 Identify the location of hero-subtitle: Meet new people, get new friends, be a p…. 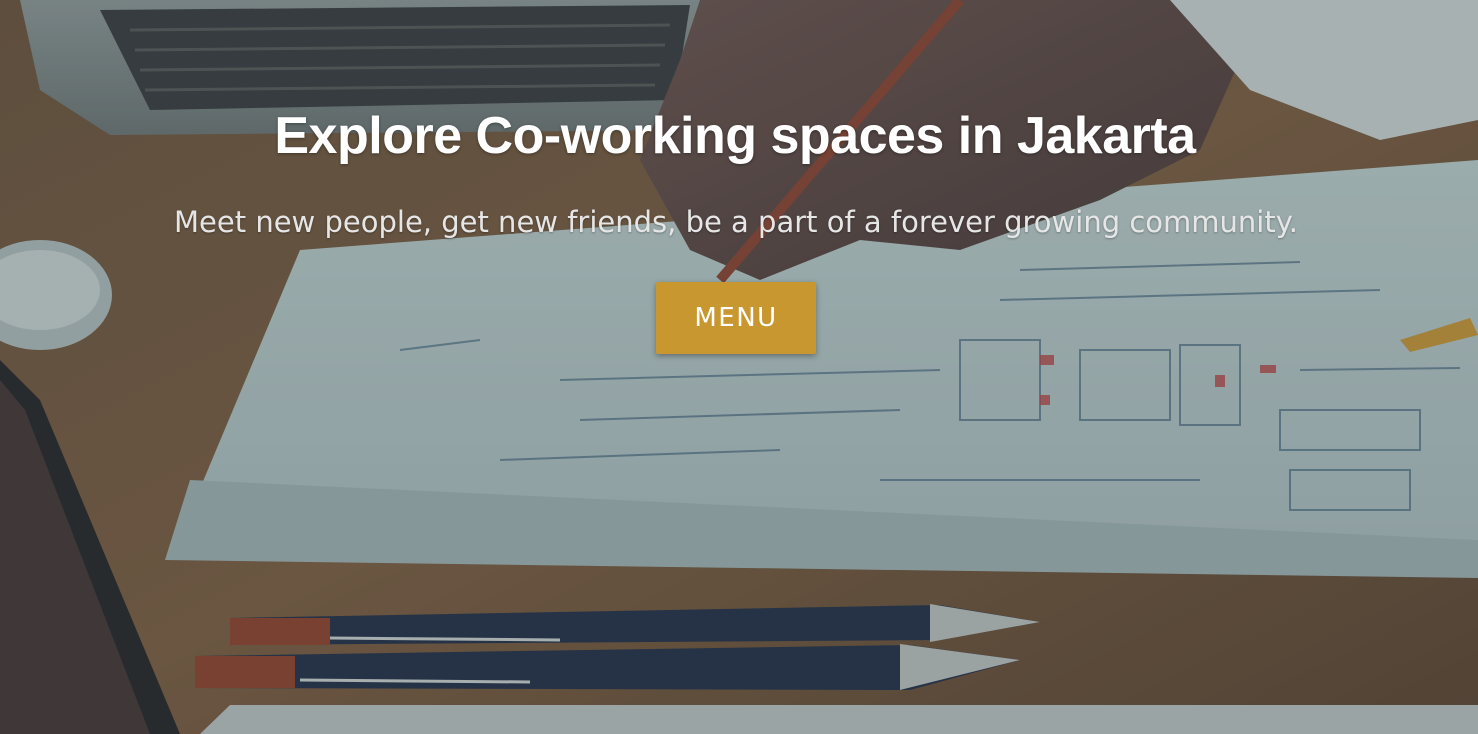
(736, 222).